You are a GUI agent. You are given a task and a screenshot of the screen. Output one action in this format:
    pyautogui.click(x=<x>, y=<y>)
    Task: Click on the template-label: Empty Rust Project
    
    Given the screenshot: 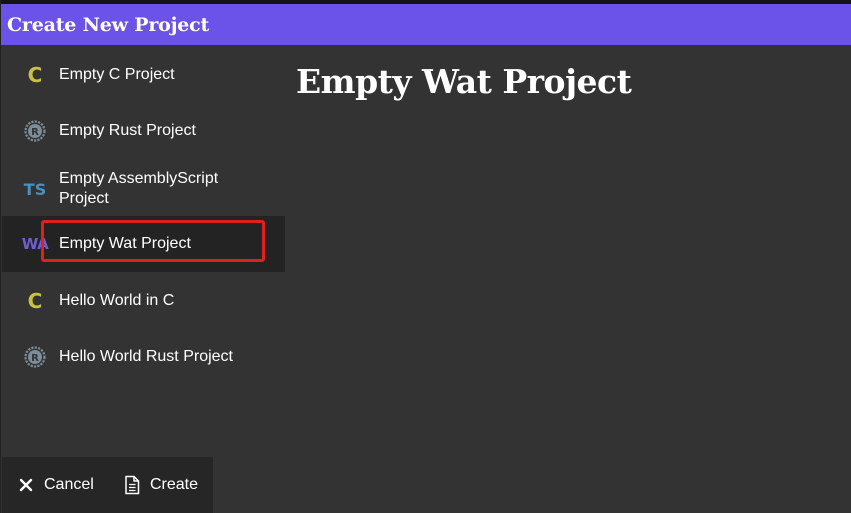 What is the action you would take?
    pyautogui.click(x=127, y=130)
    